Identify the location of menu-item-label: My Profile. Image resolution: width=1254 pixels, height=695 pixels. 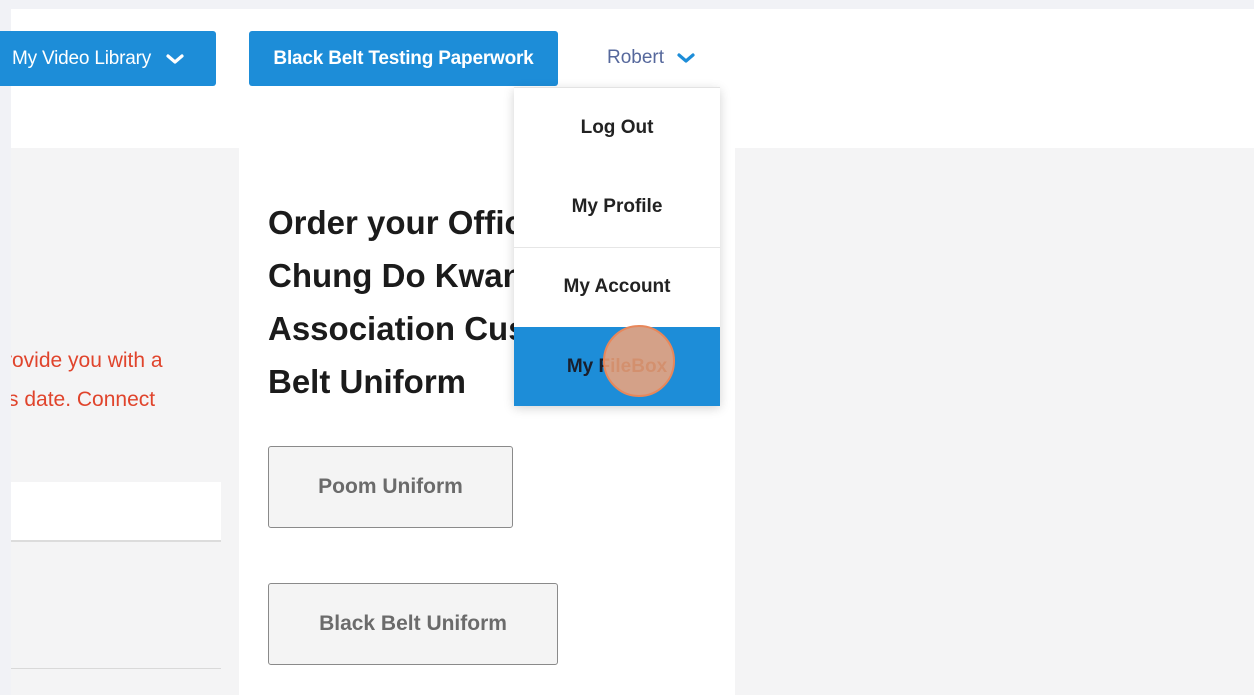
(617, 206).